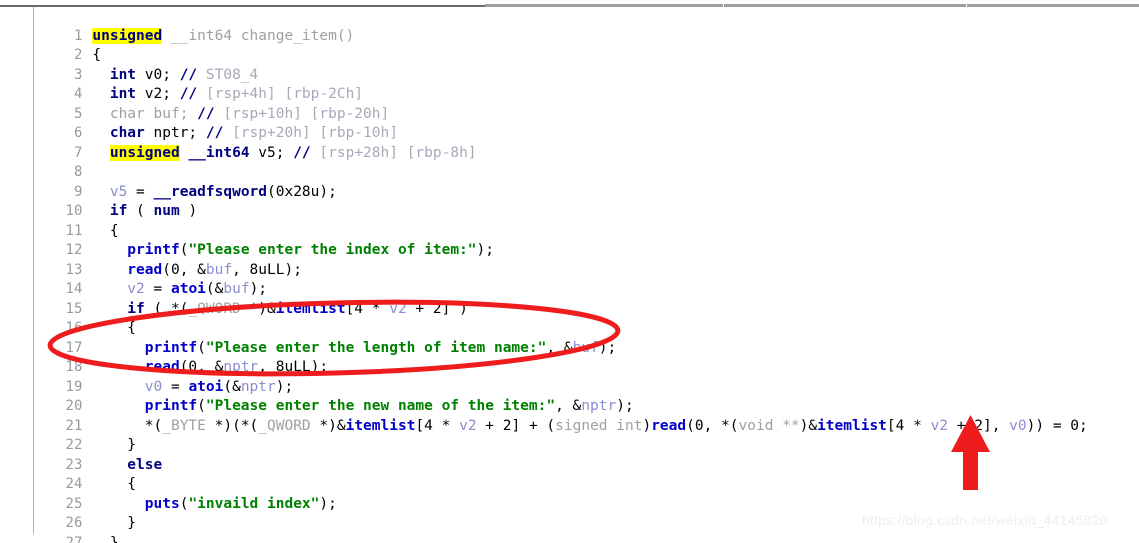 This screenshot has height=543, width=1139. Describe the element at coordinates (569, 279) in the screenshot. I see `code-line: 14 v2 = atoi(&buf);` at that location.